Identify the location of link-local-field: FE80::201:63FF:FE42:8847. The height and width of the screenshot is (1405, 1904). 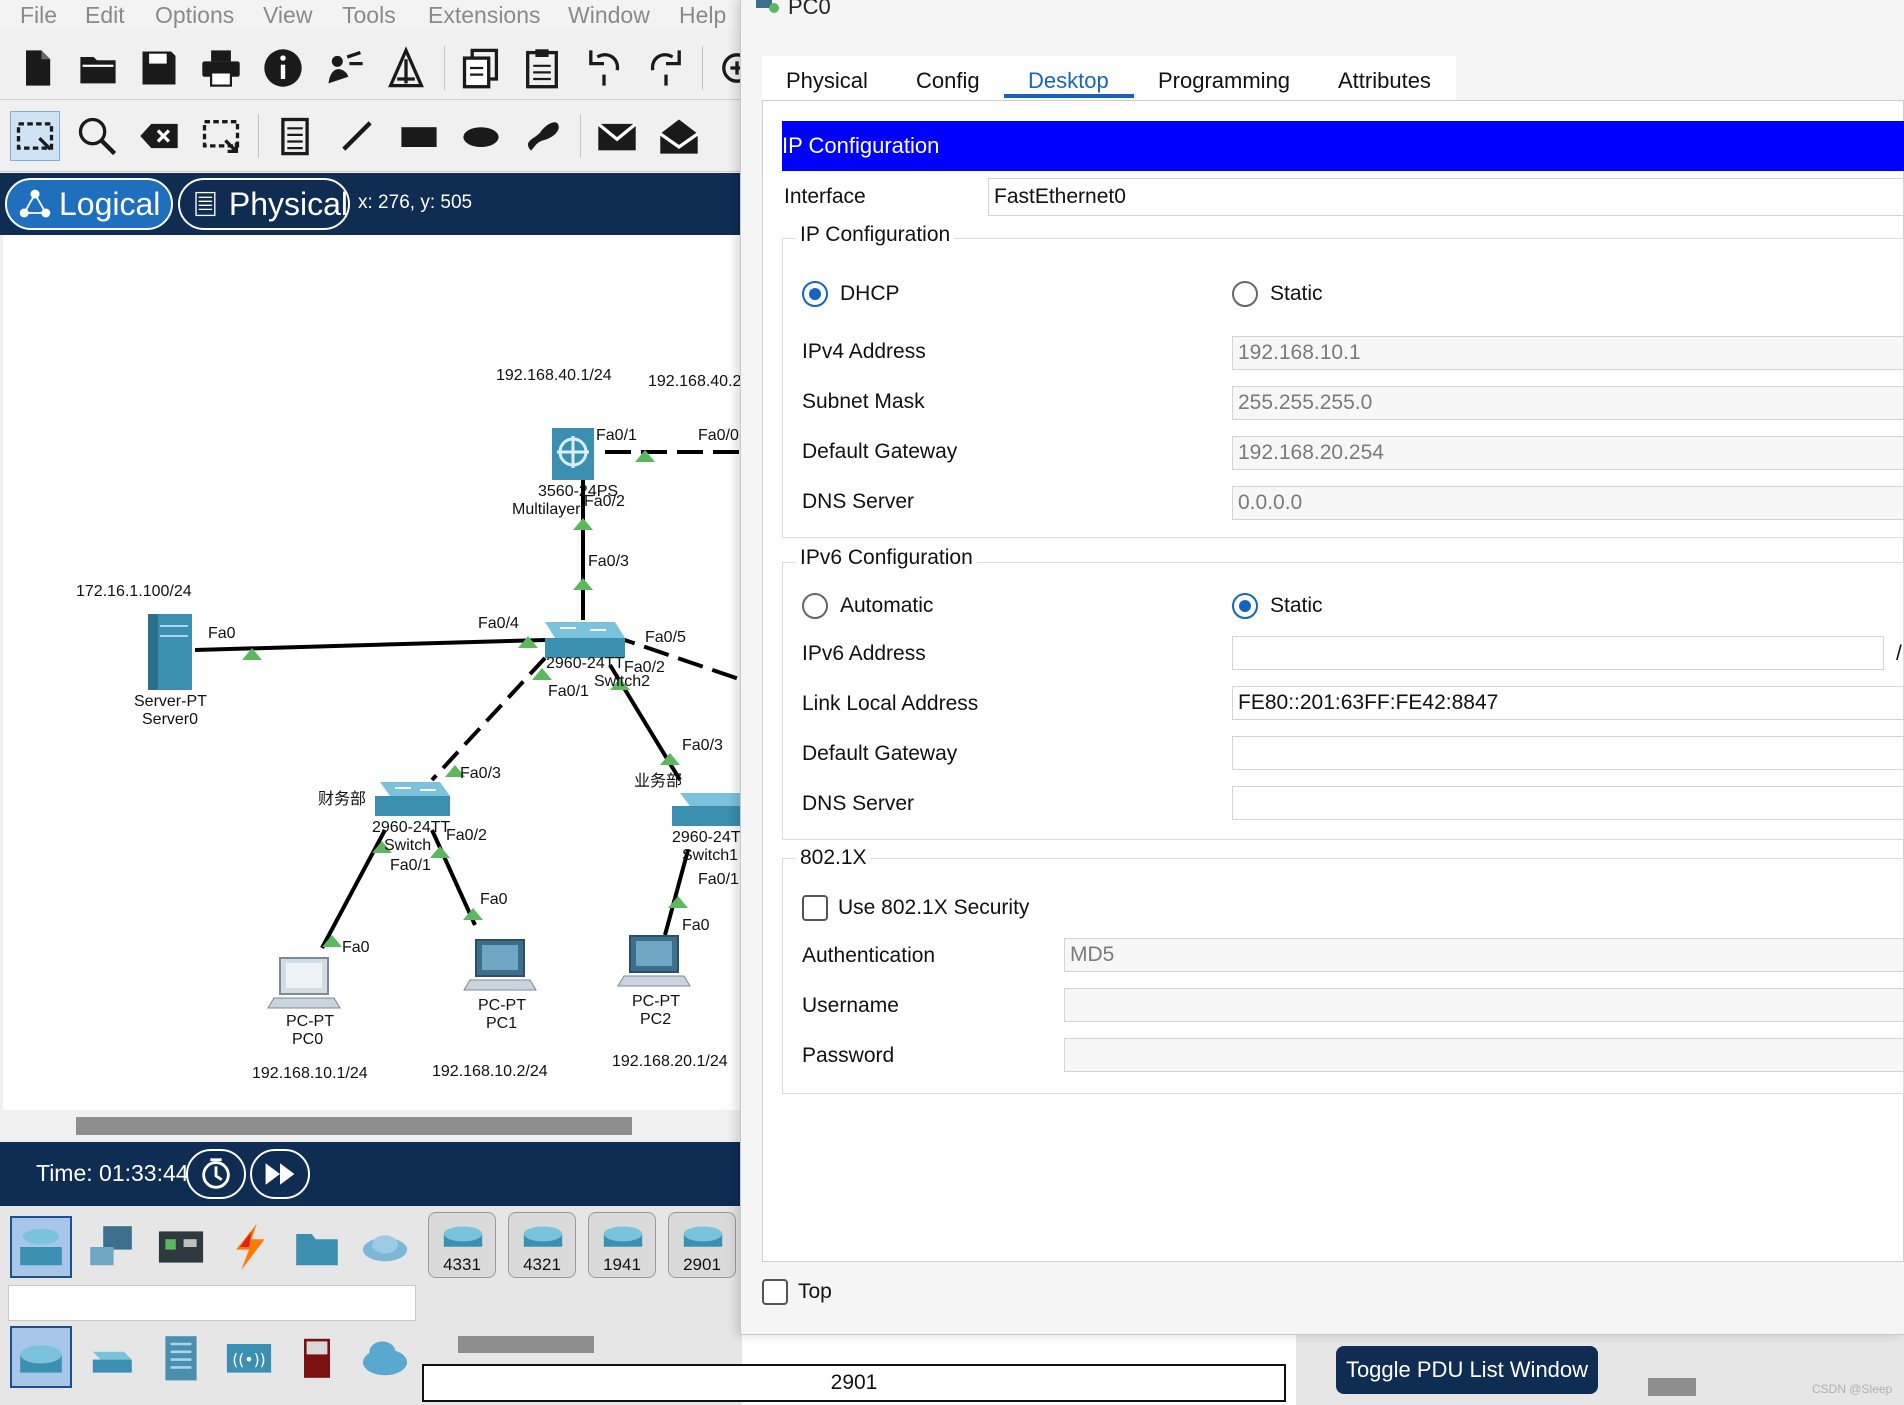
(1568, 703).